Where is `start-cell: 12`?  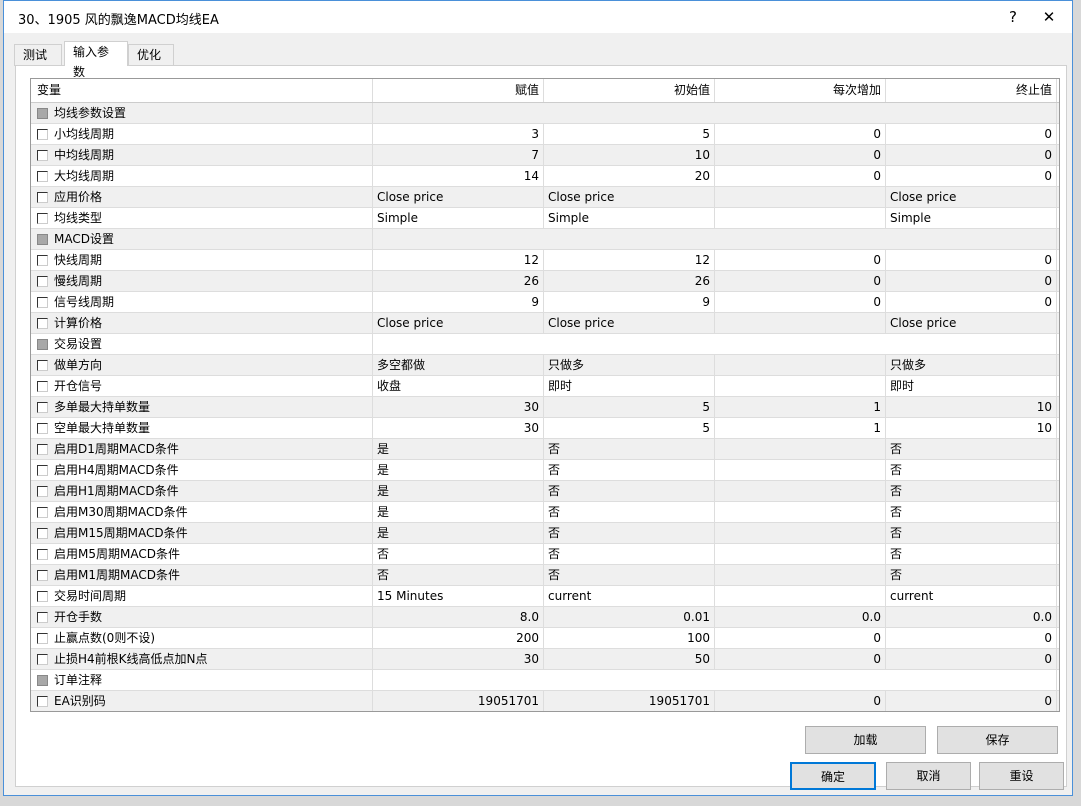 start-cell: 12 is located at coordinates (629, 260).